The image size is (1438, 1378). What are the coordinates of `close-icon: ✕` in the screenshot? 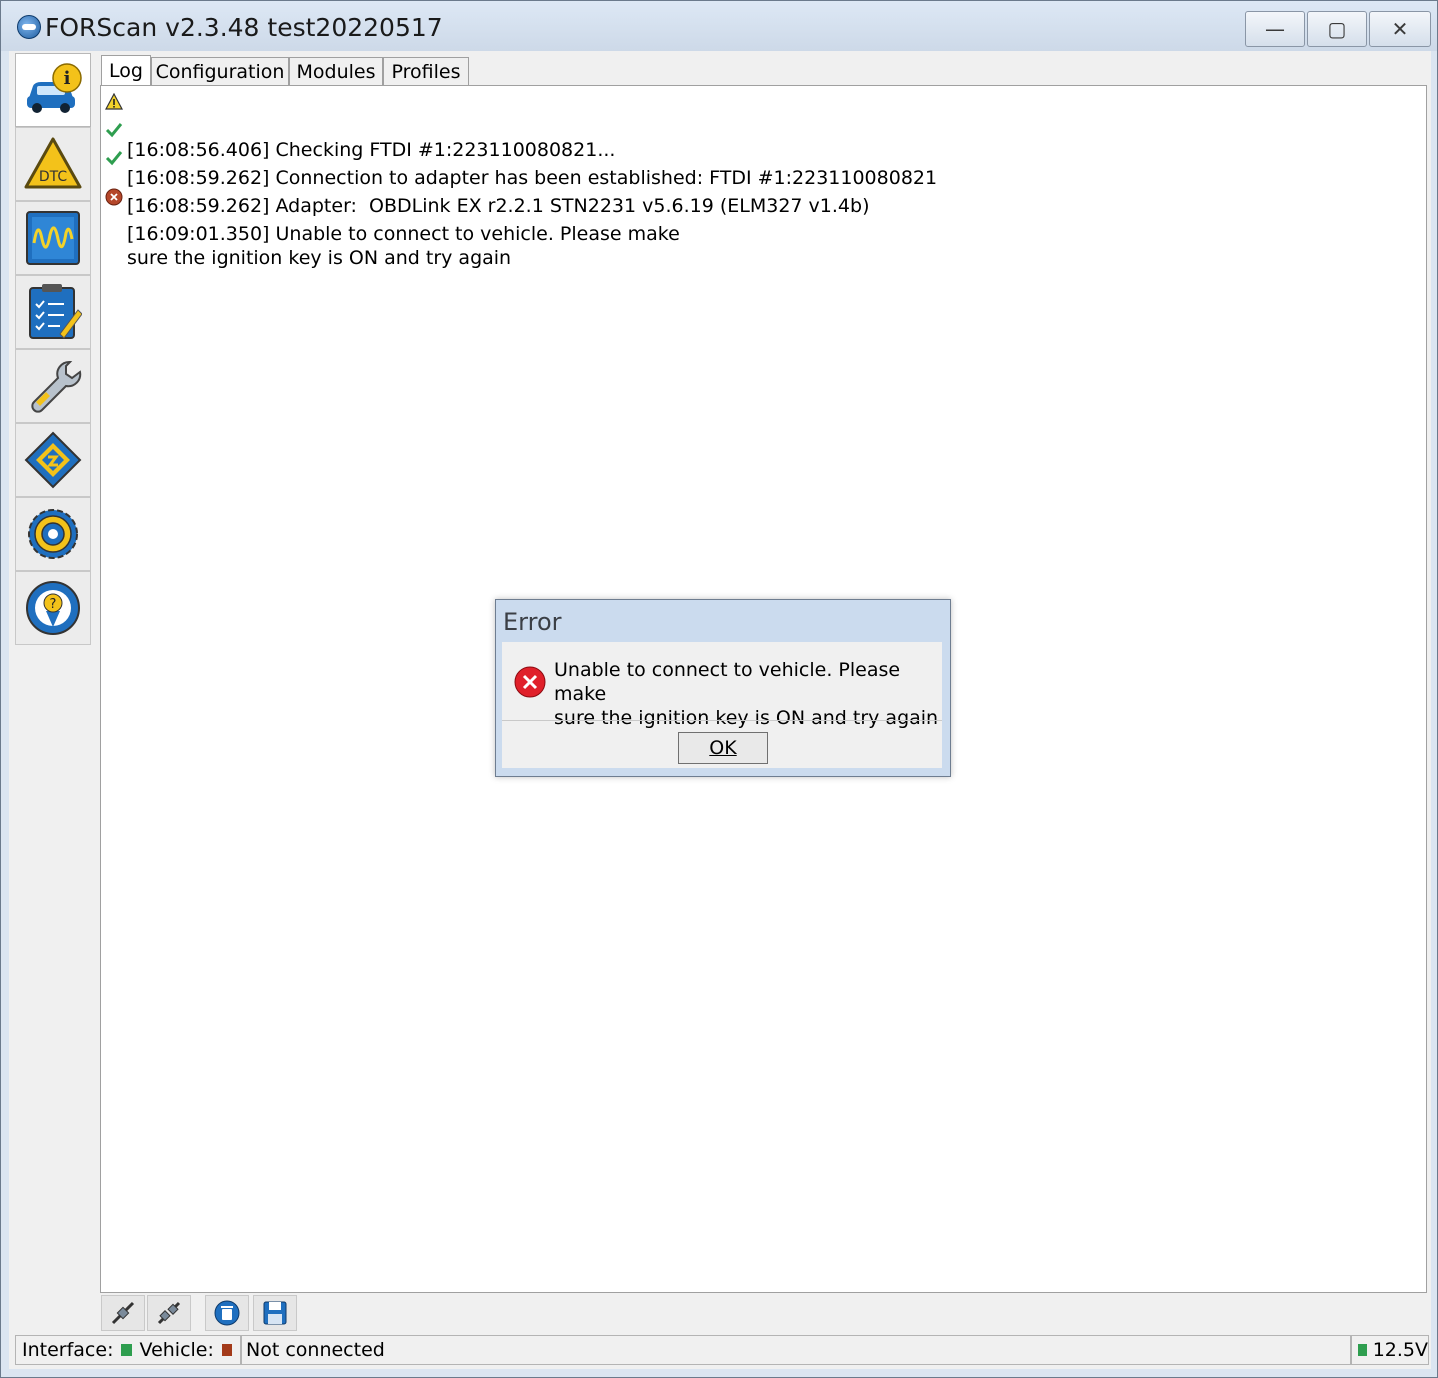 It's located at (1400, 29).